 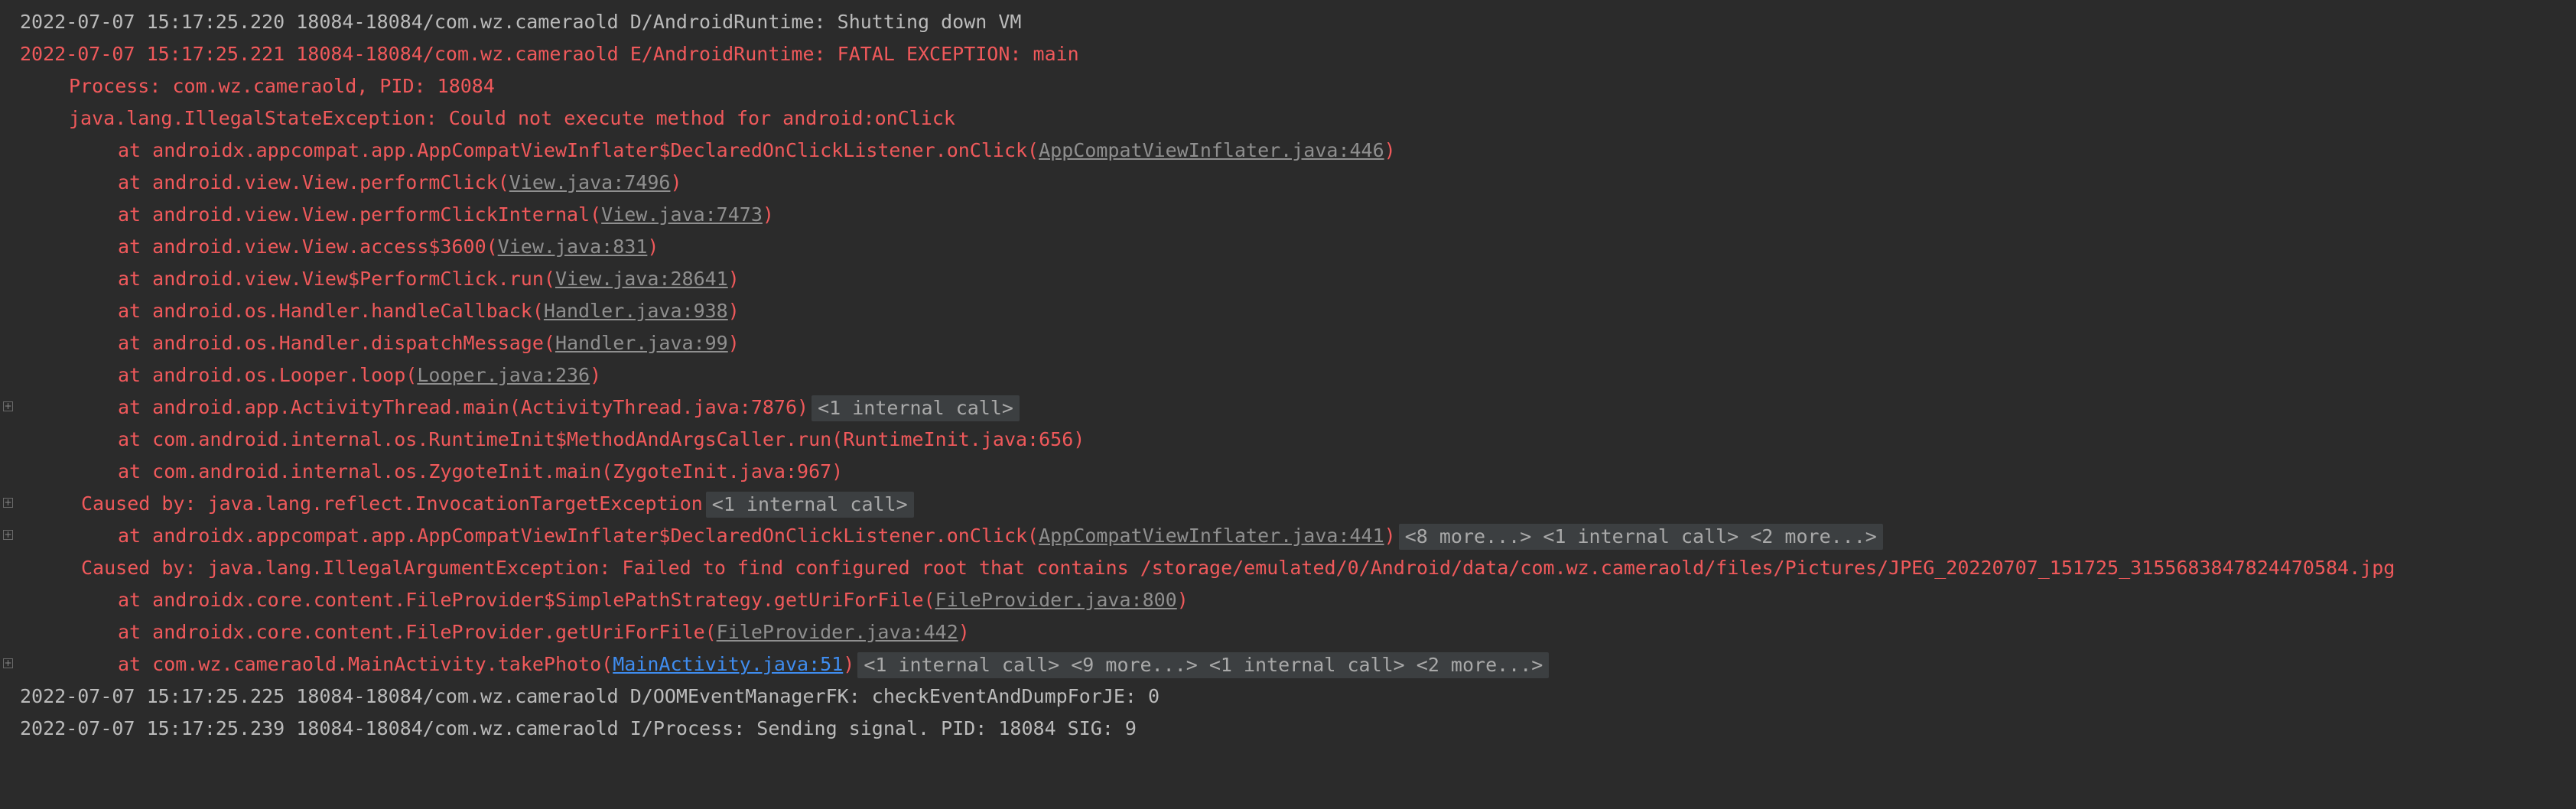 What do you see at coordinates (1056, 600) in the screenshot?
I see `source-link: FileProvider.java:800` at bounding box center [1056, 600].